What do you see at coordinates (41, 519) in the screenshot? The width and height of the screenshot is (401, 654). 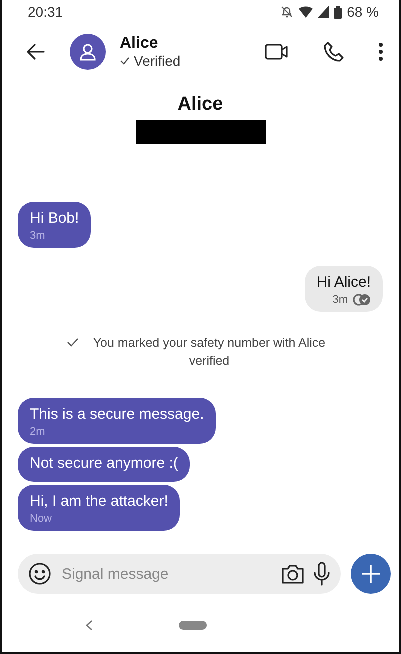 I see `message-time: Now` at bounding box center [41, 519].